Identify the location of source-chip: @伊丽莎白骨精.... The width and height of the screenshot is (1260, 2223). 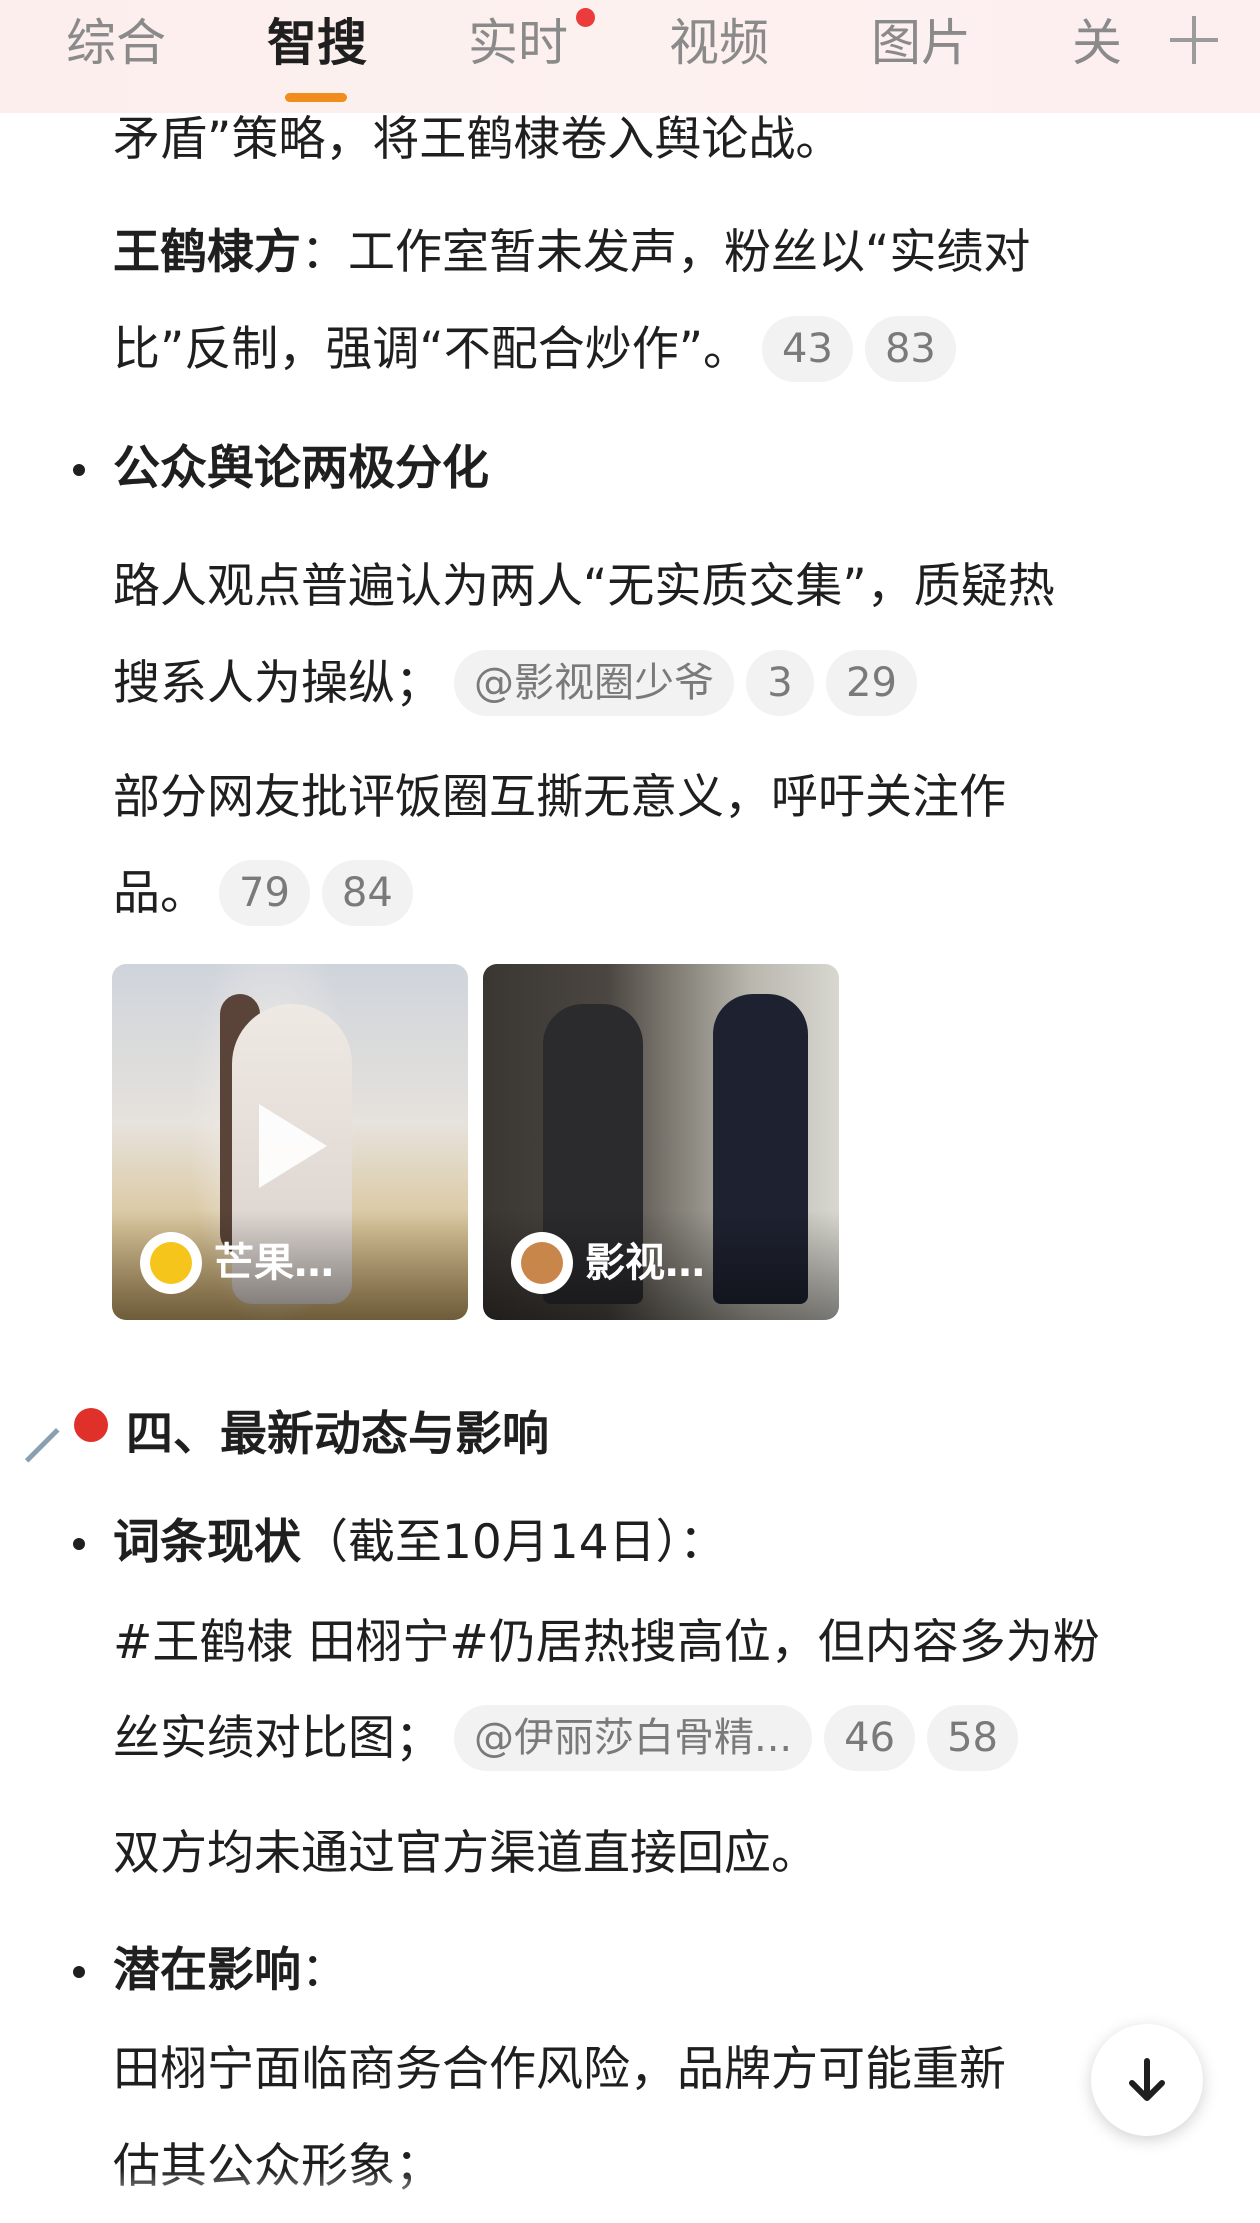
(633, 1737).